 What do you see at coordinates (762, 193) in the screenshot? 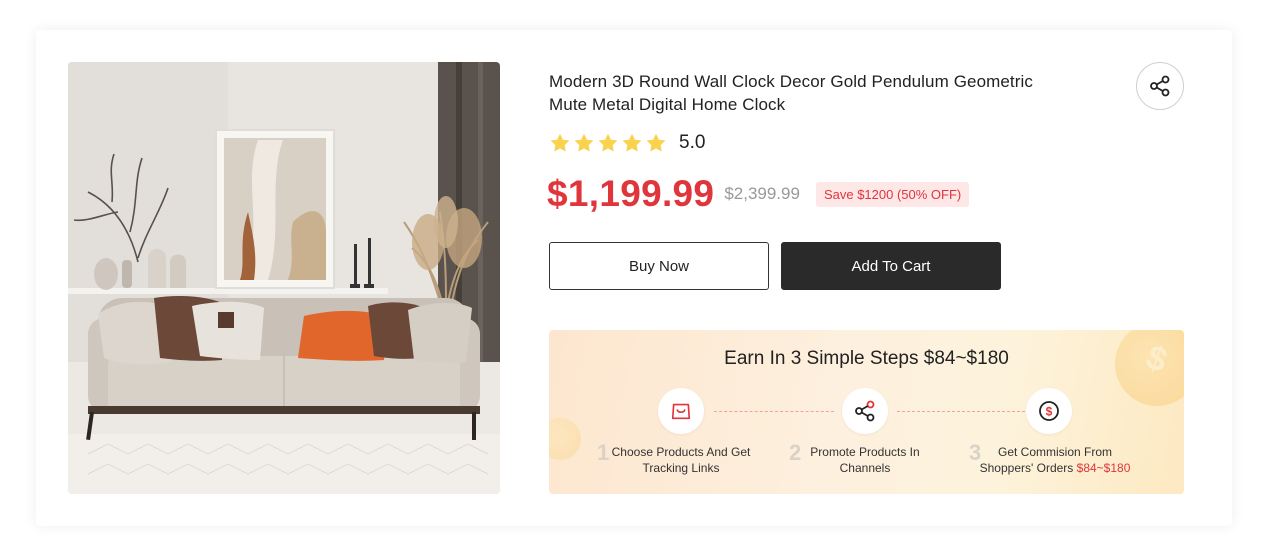
I see `original-price: $2,399.99` at bounding box center [762, 193].